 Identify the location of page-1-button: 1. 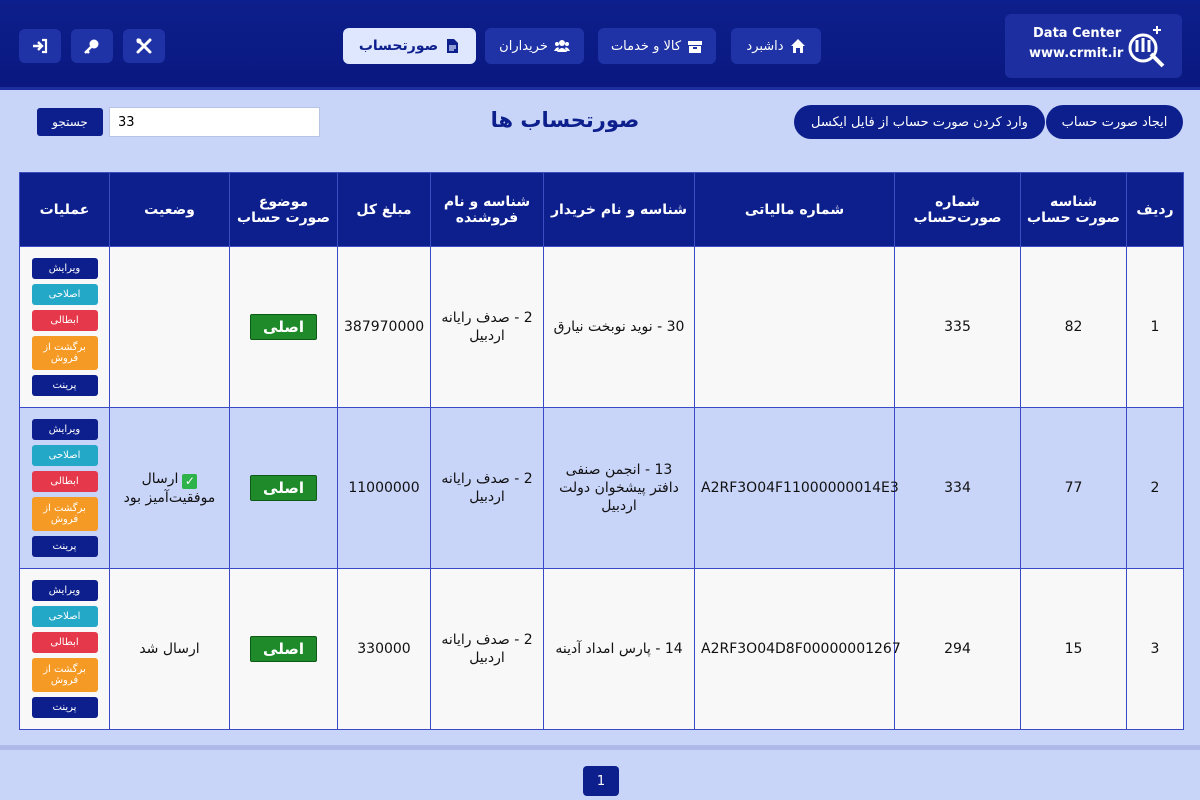
(601, 781).